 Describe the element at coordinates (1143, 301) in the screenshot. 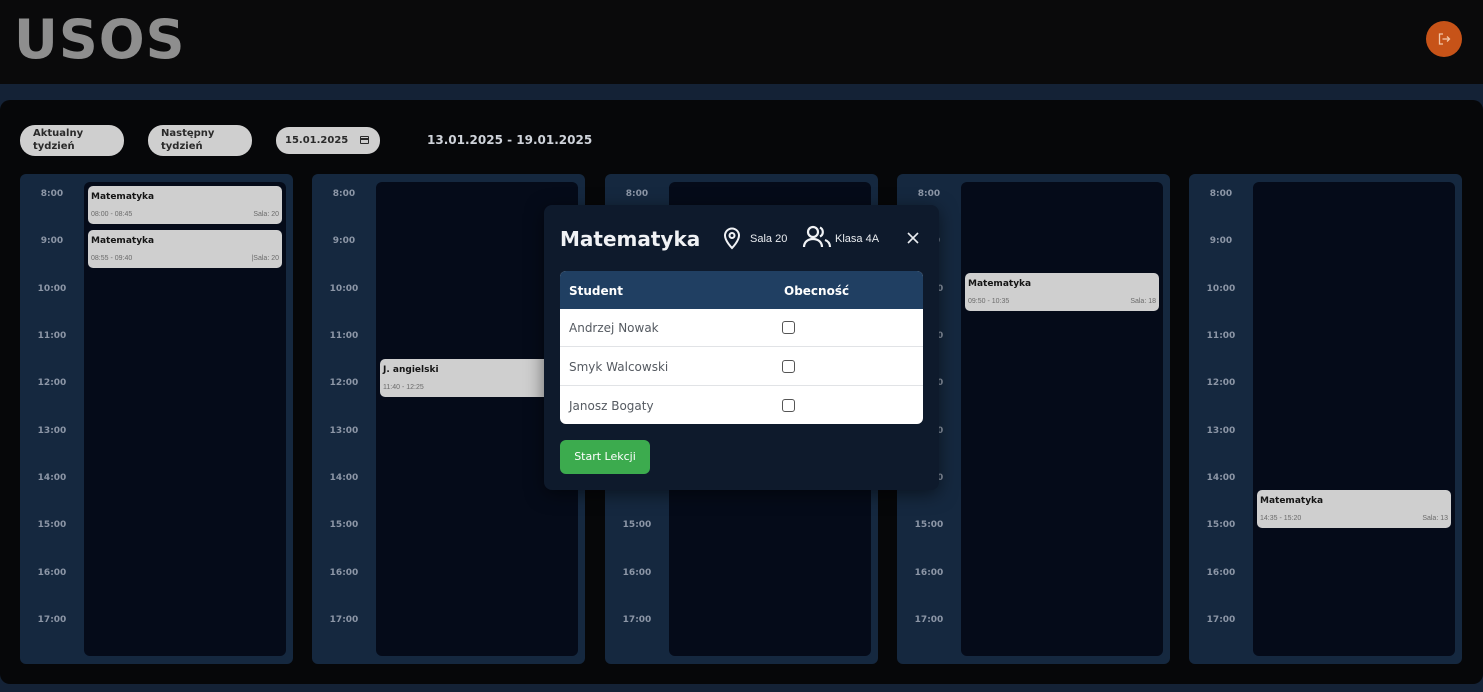

I see `lesson-room: Sala: 18` at that location.